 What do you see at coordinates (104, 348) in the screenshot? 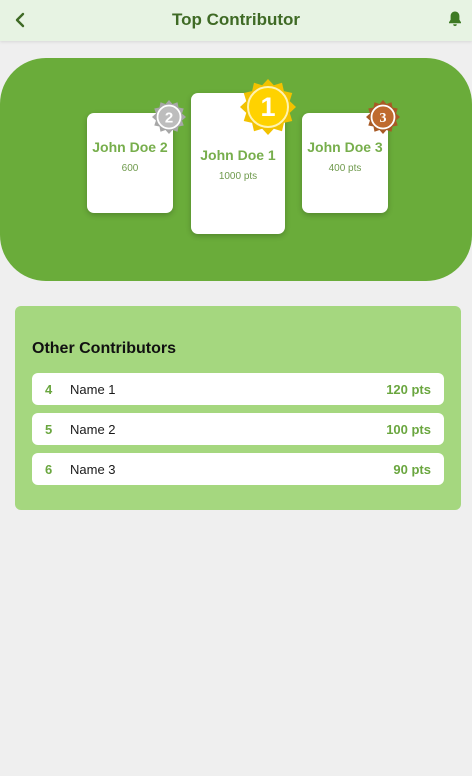
I see `section-heading: Other Contributors` at bounding box center [104, 348].